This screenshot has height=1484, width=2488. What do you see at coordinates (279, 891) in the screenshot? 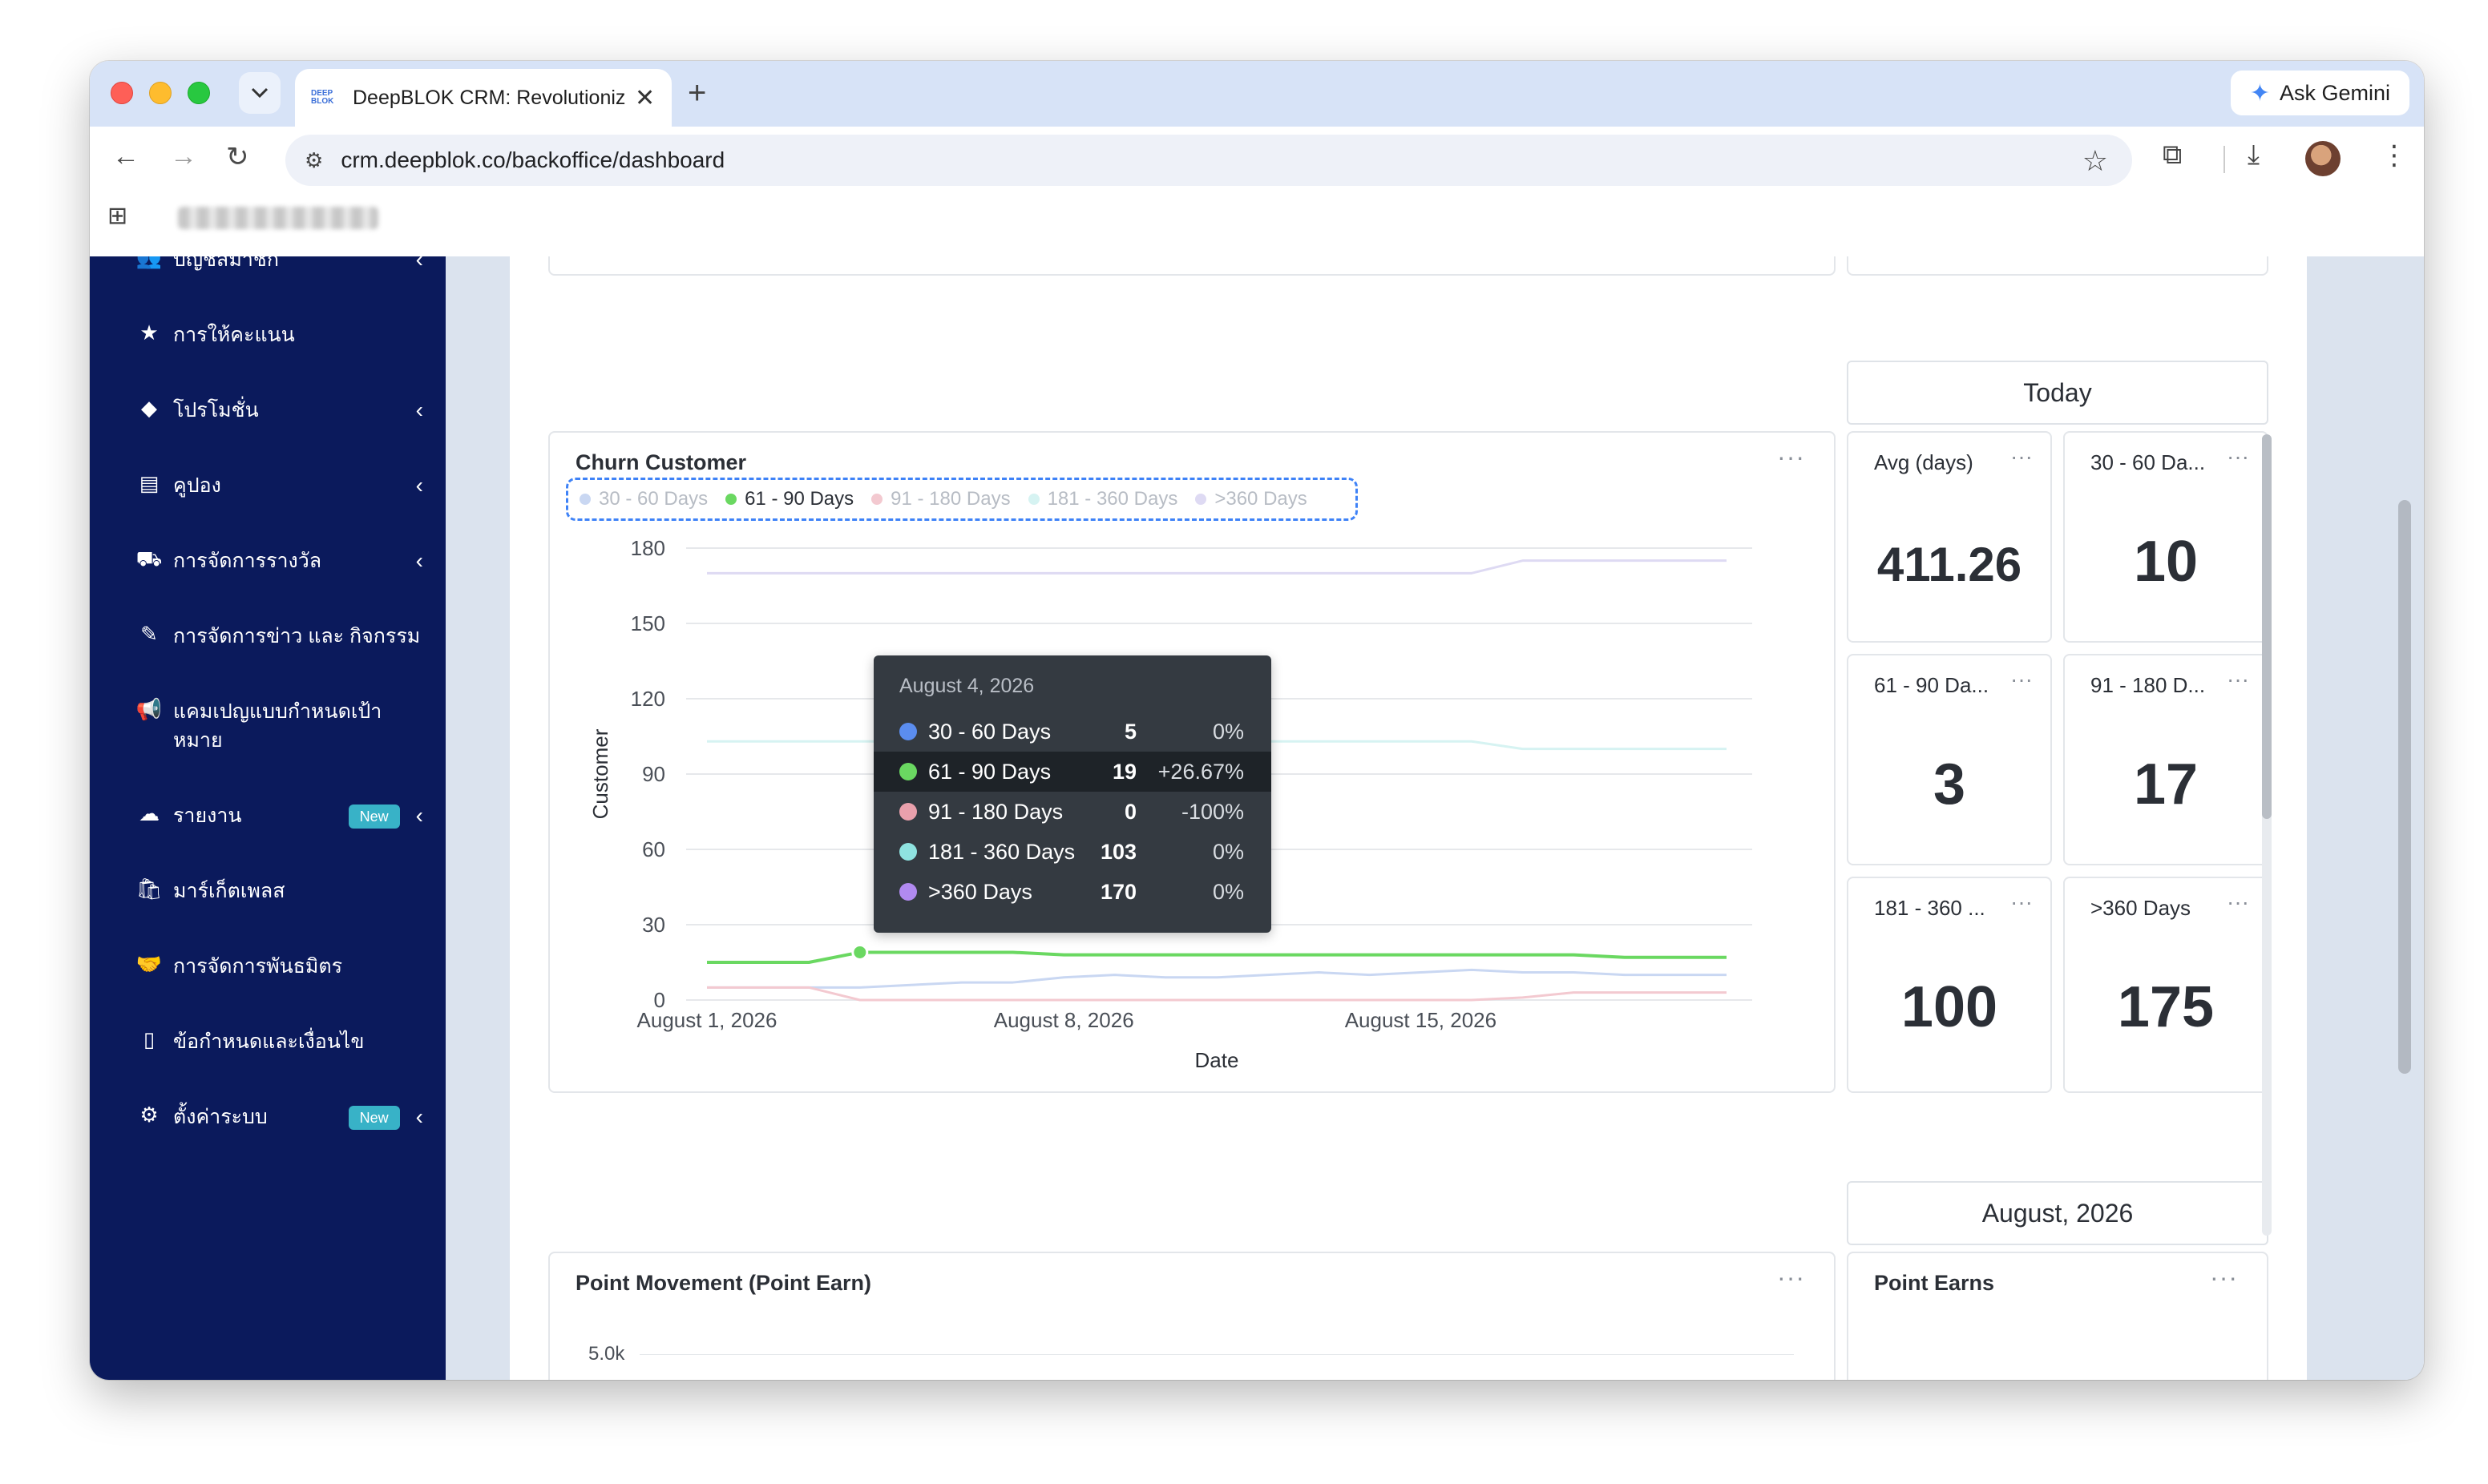
I see `sidebar-item-marketplace: 🛍 มาร์เก็ตเพลส` at bounding box center [279, 891].